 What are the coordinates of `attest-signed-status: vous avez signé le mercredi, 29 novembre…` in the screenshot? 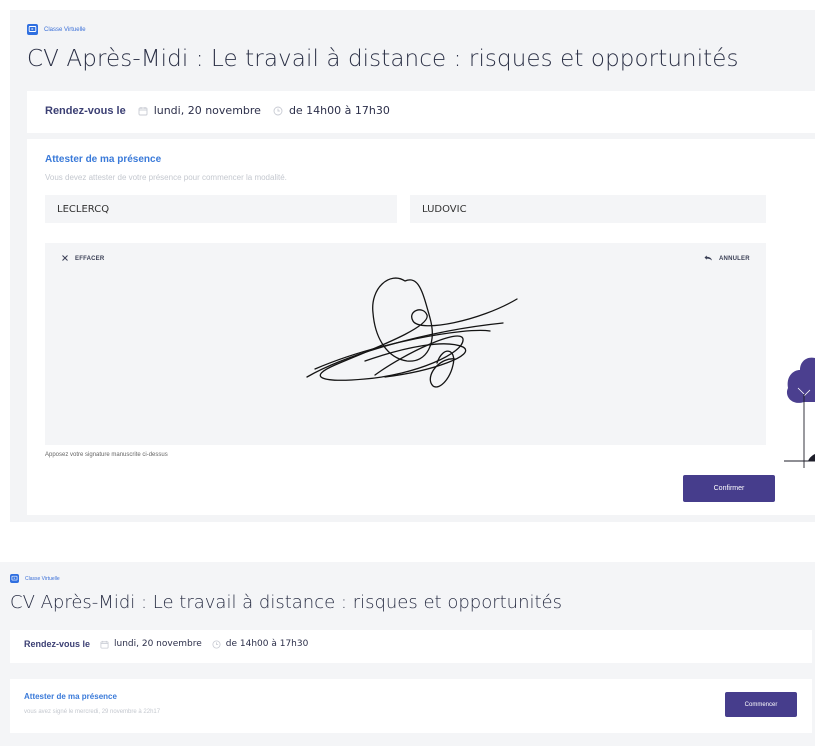 It's located at (92, 712).